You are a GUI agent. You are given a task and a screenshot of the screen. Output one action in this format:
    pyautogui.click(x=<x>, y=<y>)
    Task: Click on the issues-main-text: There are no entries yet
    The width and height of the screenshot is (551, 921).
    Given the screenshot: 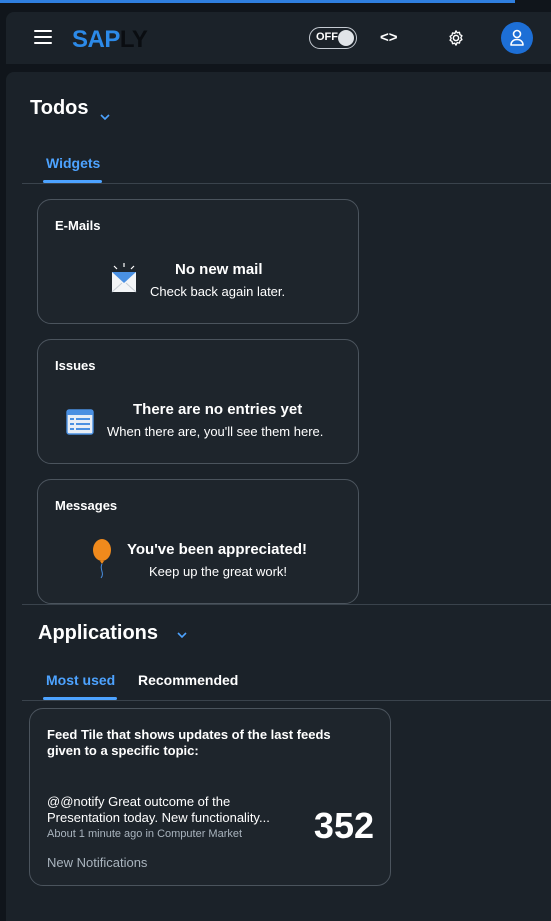 What is the action you would take?
    pyautogui.click(x=218, y=409)
    